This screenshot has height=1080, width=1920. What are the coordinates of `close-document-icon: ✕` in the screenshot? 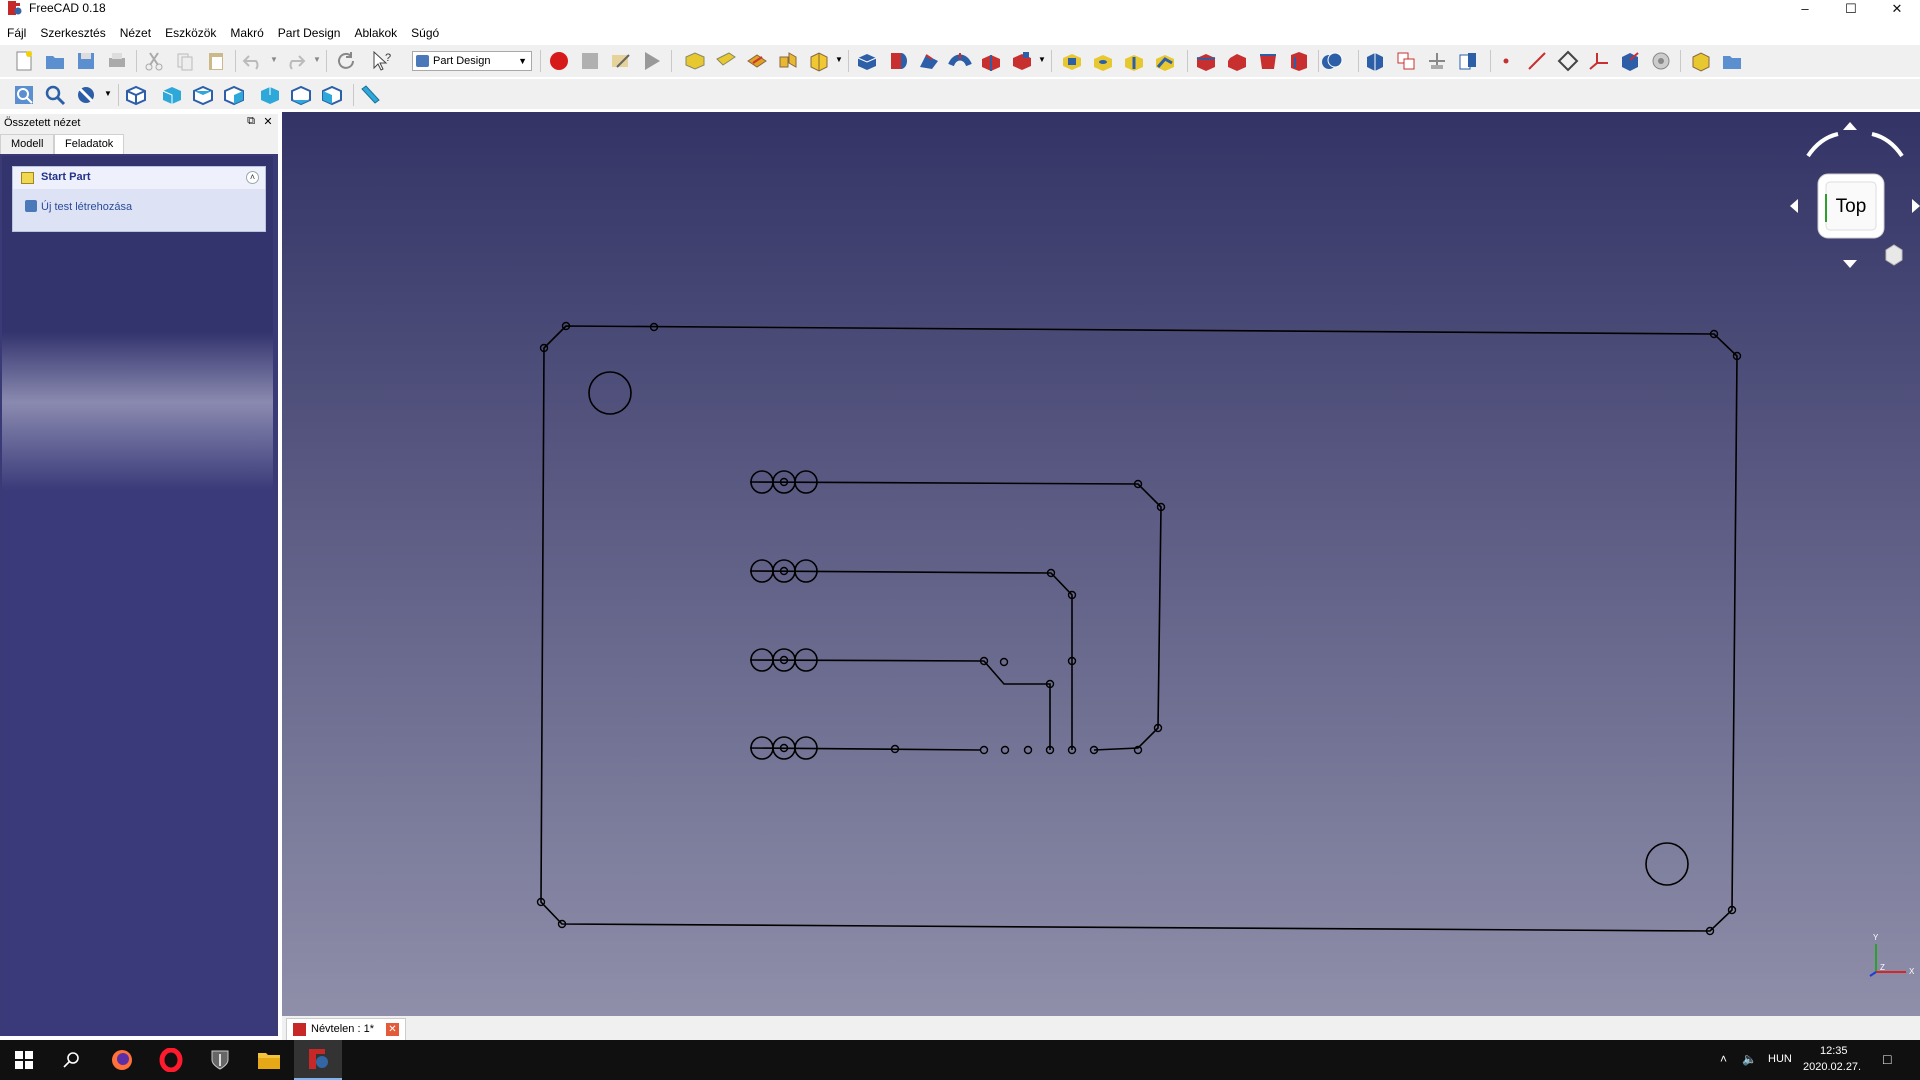 It's located at (392, 1029).